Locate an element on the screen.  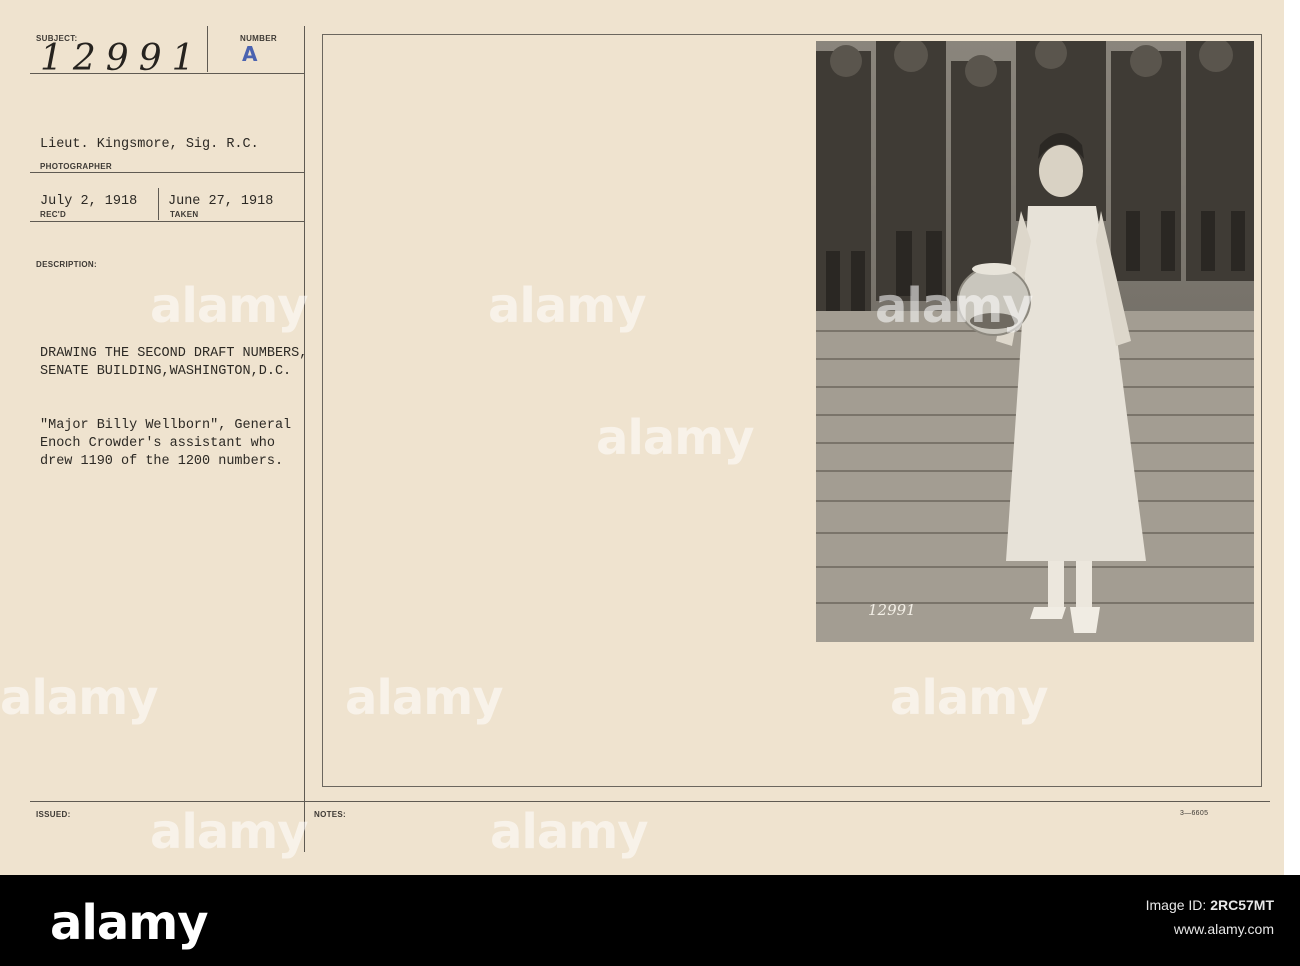
subject-number: 12991 is located at coordinates (122, 58).